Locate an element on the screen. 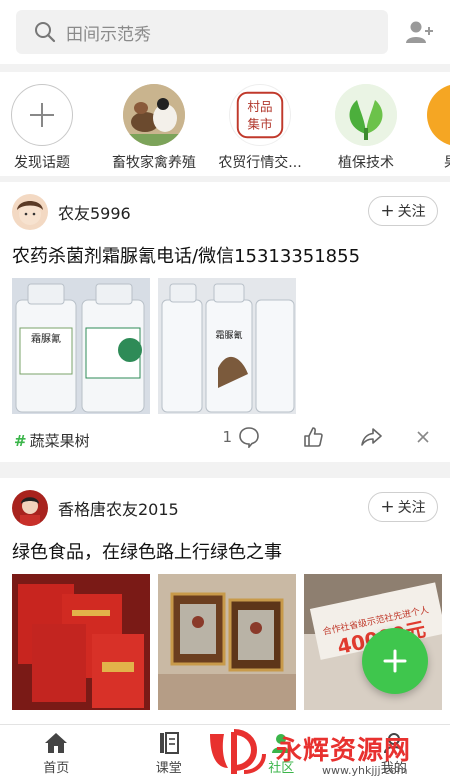 The image size is (450, 782). topic-discover: 发现话题 is located at coordinates (46, 128).